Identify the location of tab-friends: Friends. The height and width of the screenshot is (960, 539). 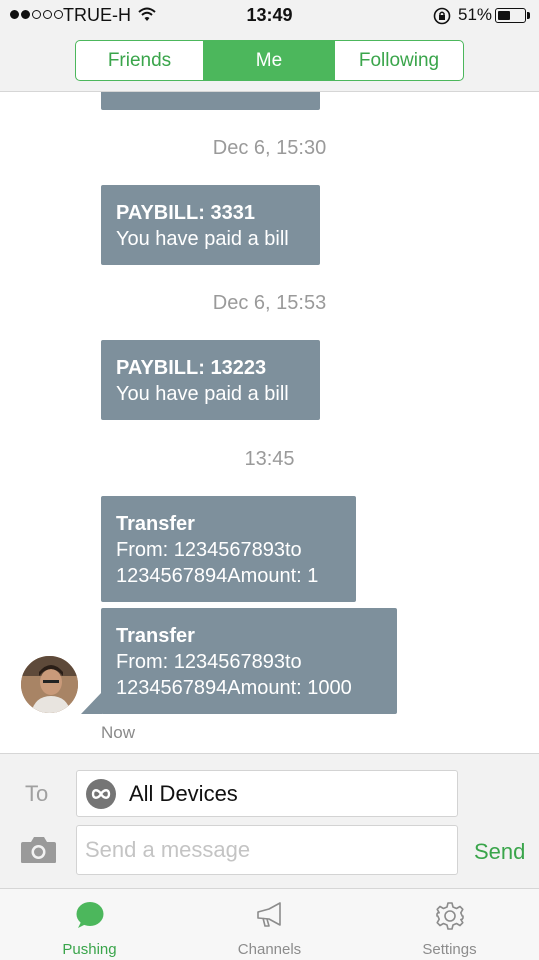
(140, 60).